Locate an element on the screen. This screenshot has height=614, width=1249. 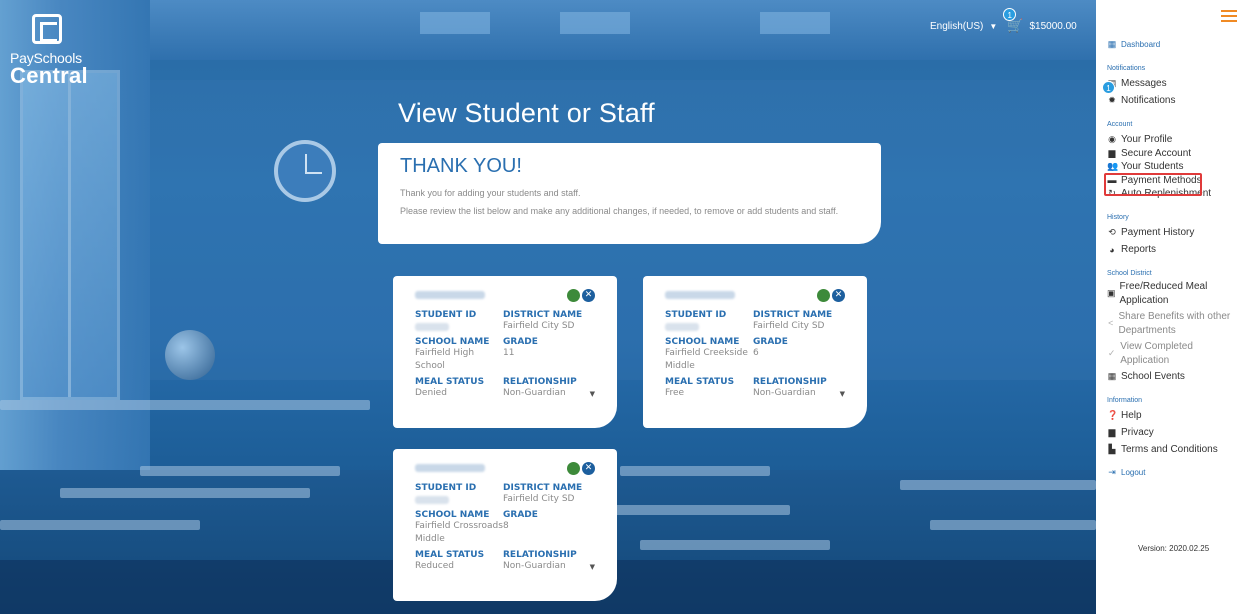
sidebar-item-label: Share Benefits with other Departments is located at coordinates (1174, 323).